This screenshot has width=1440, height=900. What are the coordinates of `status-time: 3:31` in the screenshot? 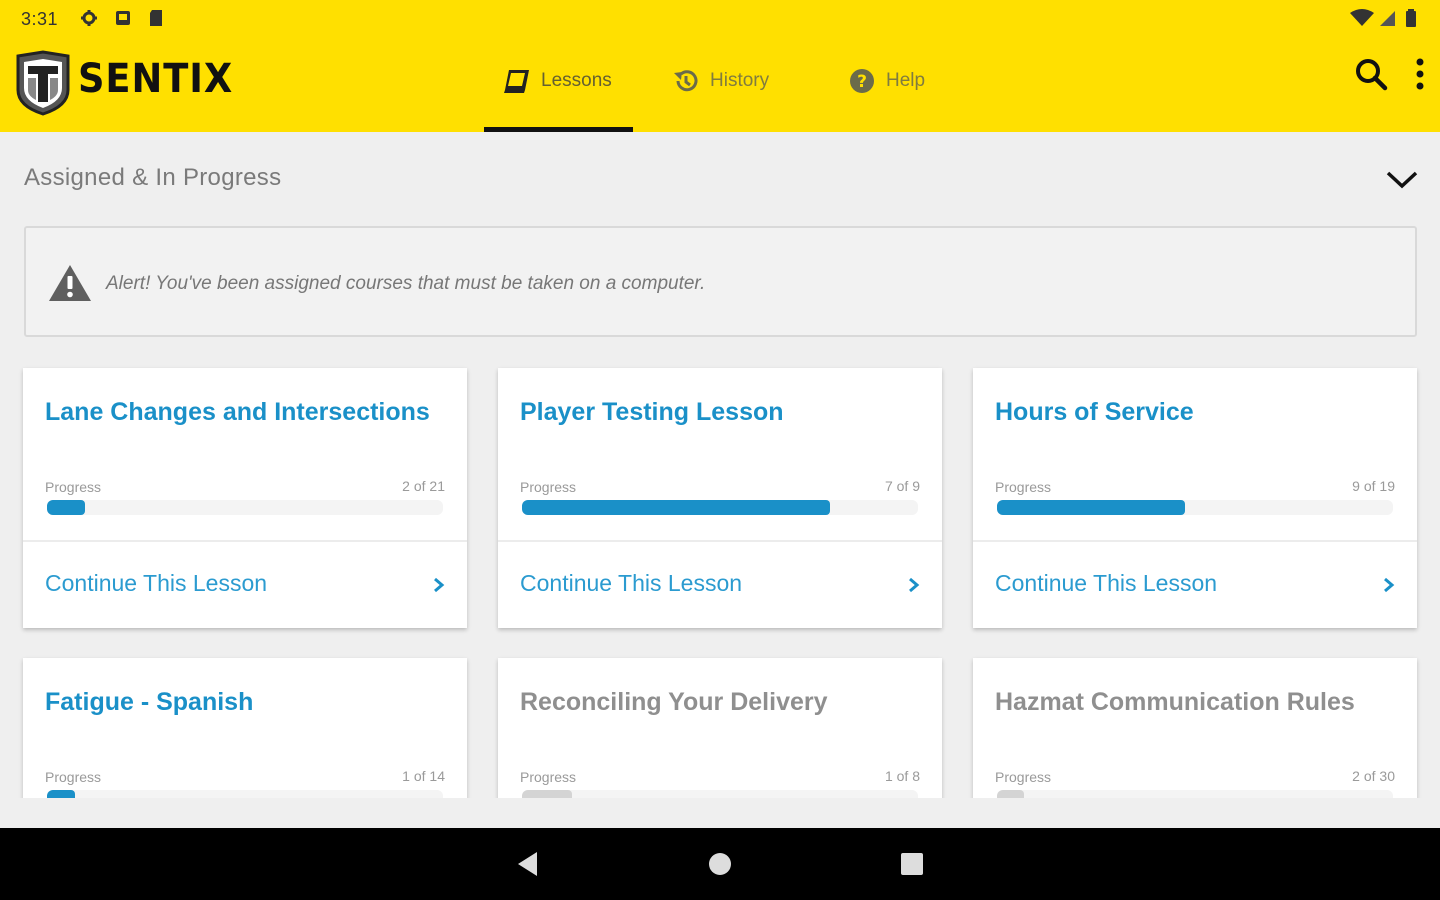 It's located at (40, 19).